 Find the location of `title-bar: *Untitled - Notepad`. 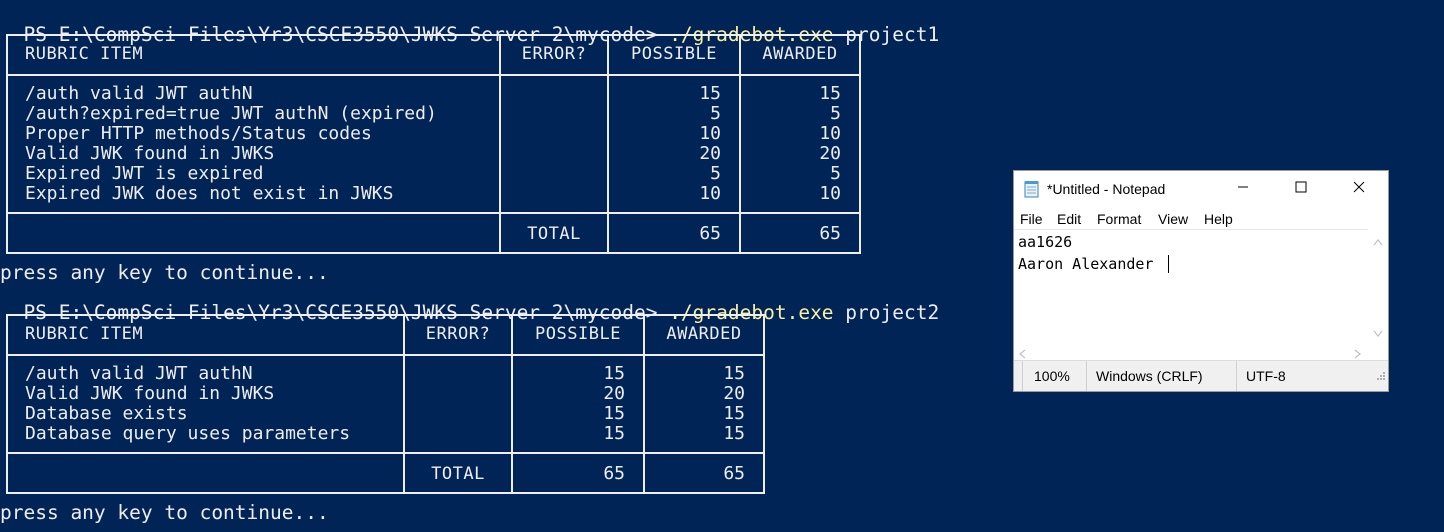

title-bar: *Untitled - Notepad is located at coordinates (1201, 189).